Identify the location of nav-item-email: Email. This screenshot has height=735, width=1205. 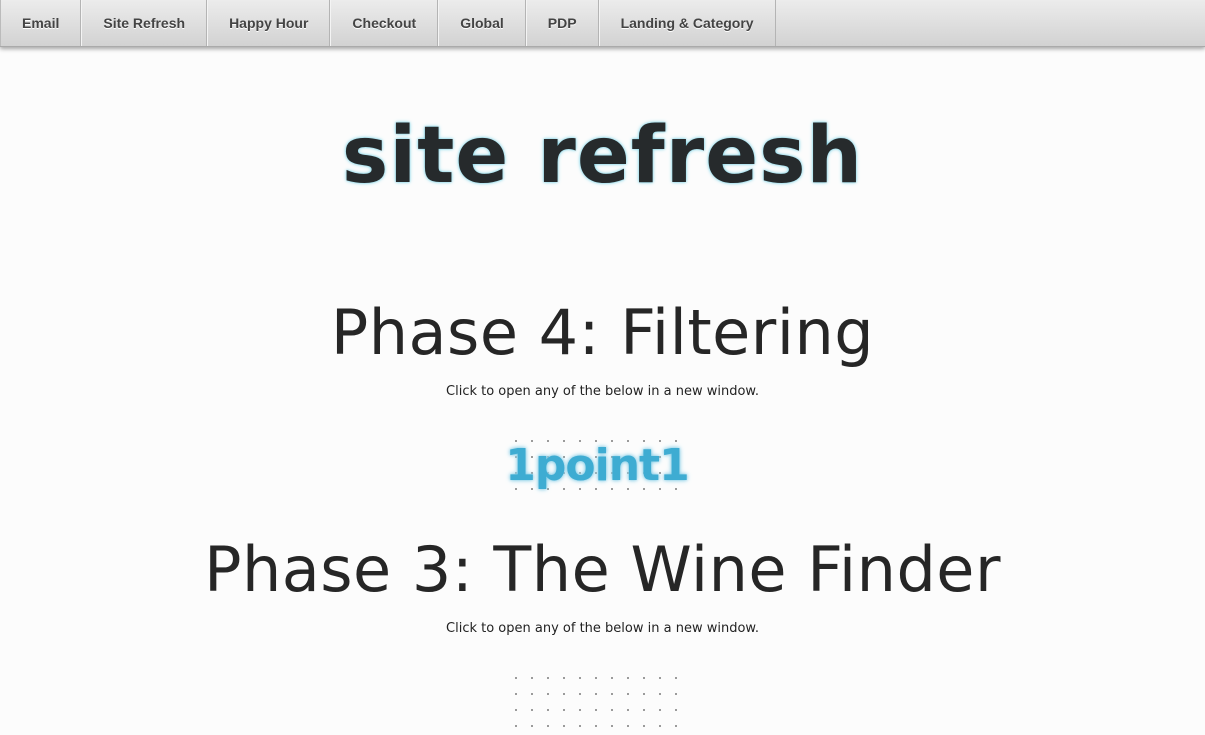
(41, 23).